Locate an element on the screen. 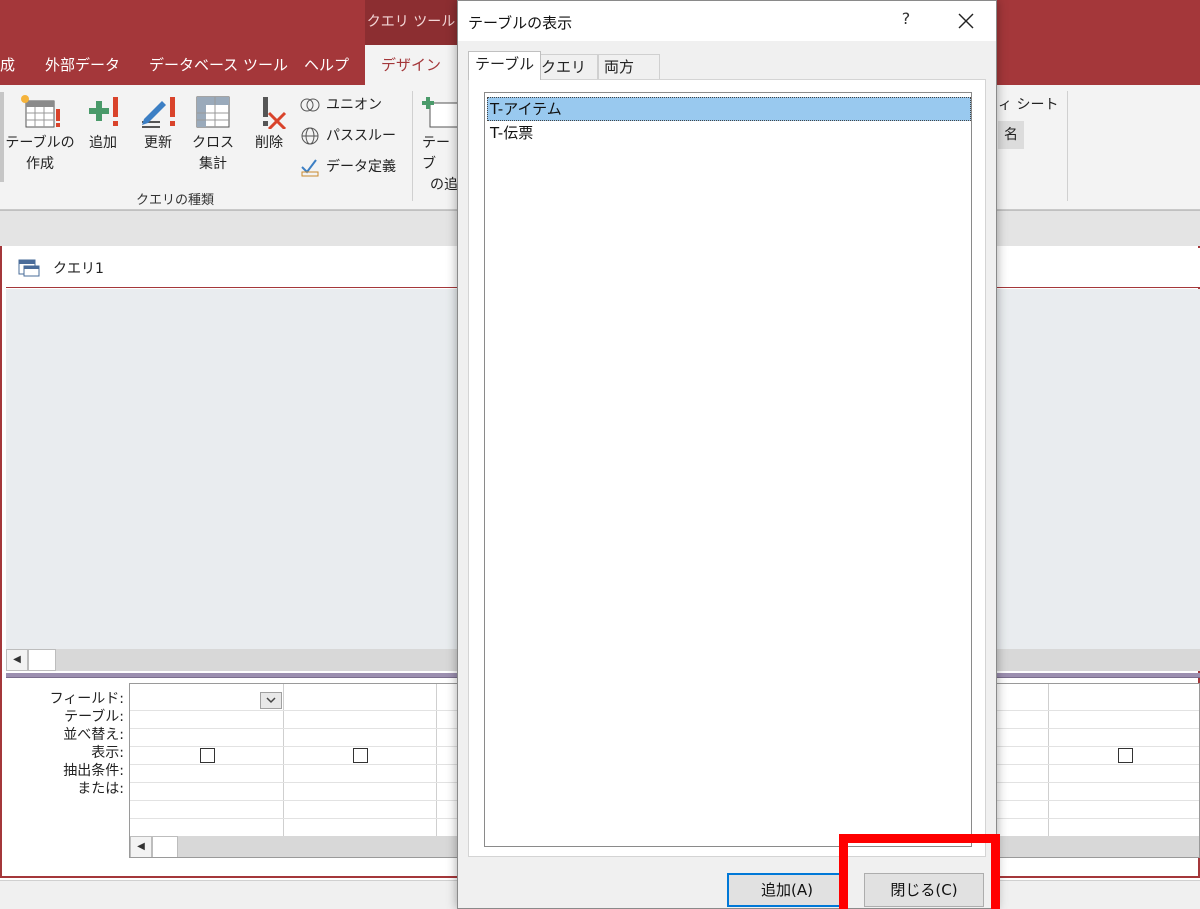 This screenshot has width=1200, height=909. delete-button: 削除 is located at coordinates (269, 123).